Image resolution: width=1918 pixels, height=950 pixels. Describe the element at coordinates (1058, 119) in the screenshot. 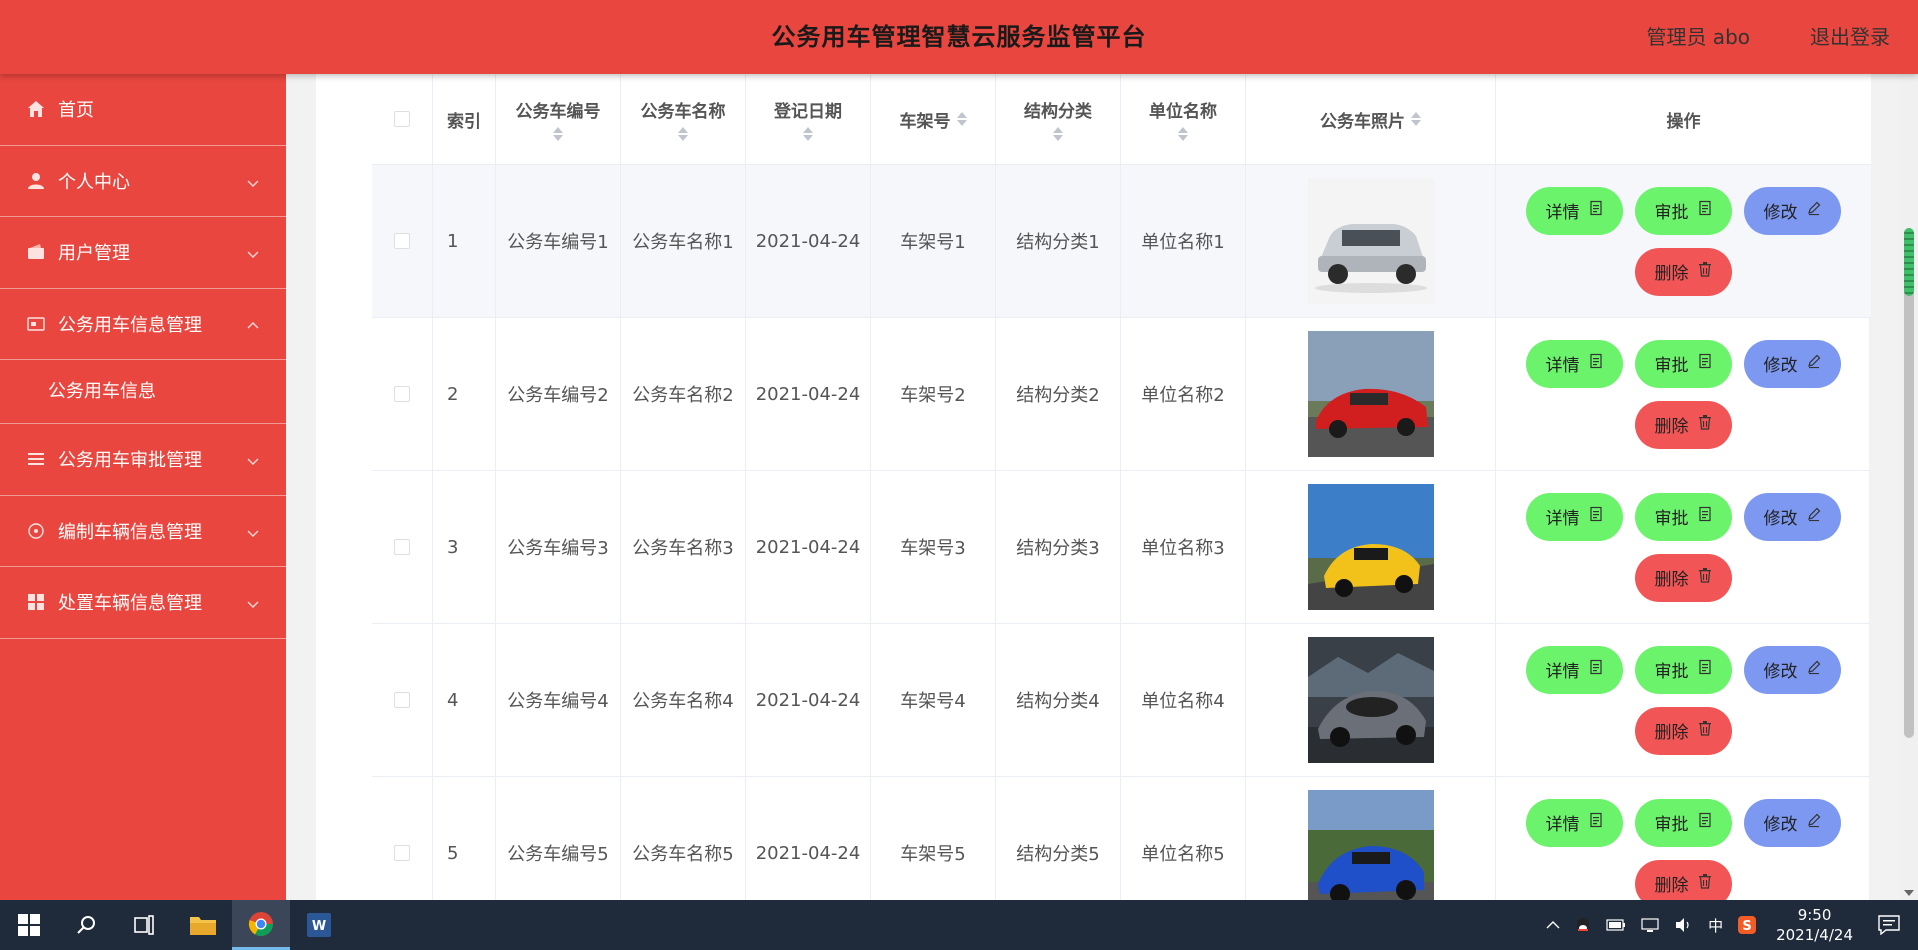

I see `column-header-structure: 结构分类` at that location.